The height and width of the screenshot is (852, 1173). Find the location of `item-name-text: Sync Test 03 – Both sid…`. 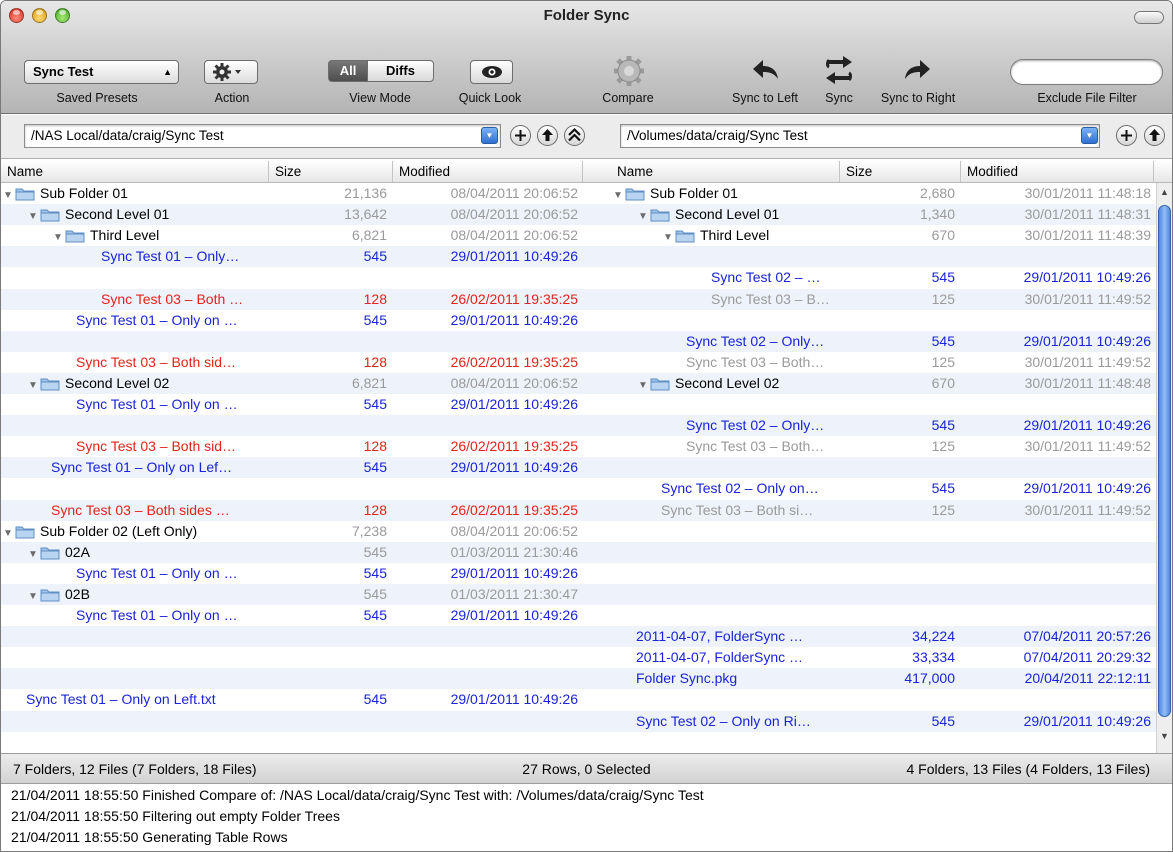

item-name-text: Sync Test 03 – Both sid… is located at coordinates (156, 361).